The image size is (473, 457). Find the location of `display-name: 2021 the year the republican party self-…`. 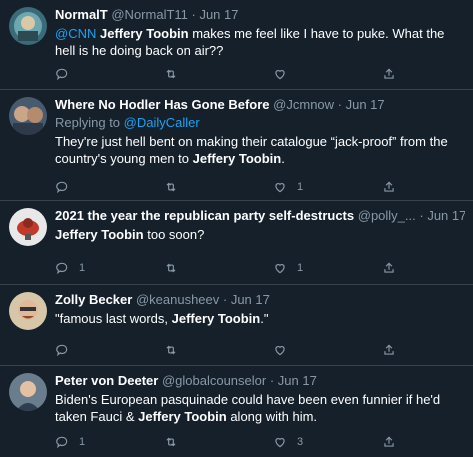

display-name: 2021 the year the republican party self-… is located at coordinates (204, 215).